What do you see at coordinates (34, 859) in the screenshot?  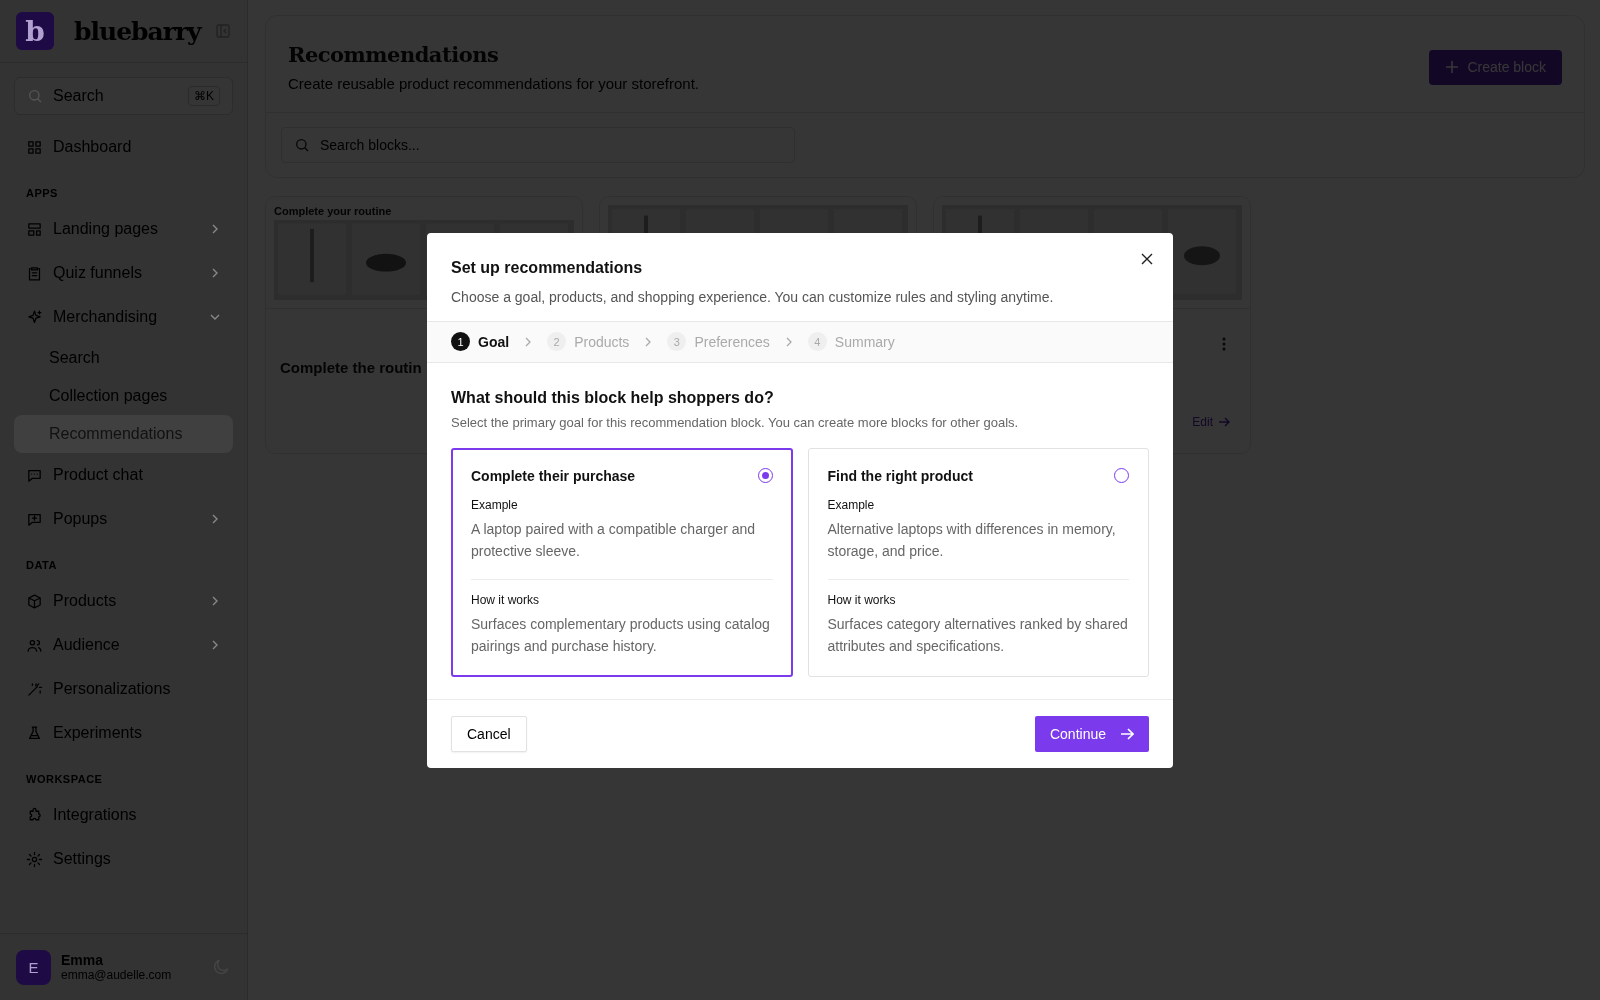 I see `settings-icon` at bounding box center [34, 859].